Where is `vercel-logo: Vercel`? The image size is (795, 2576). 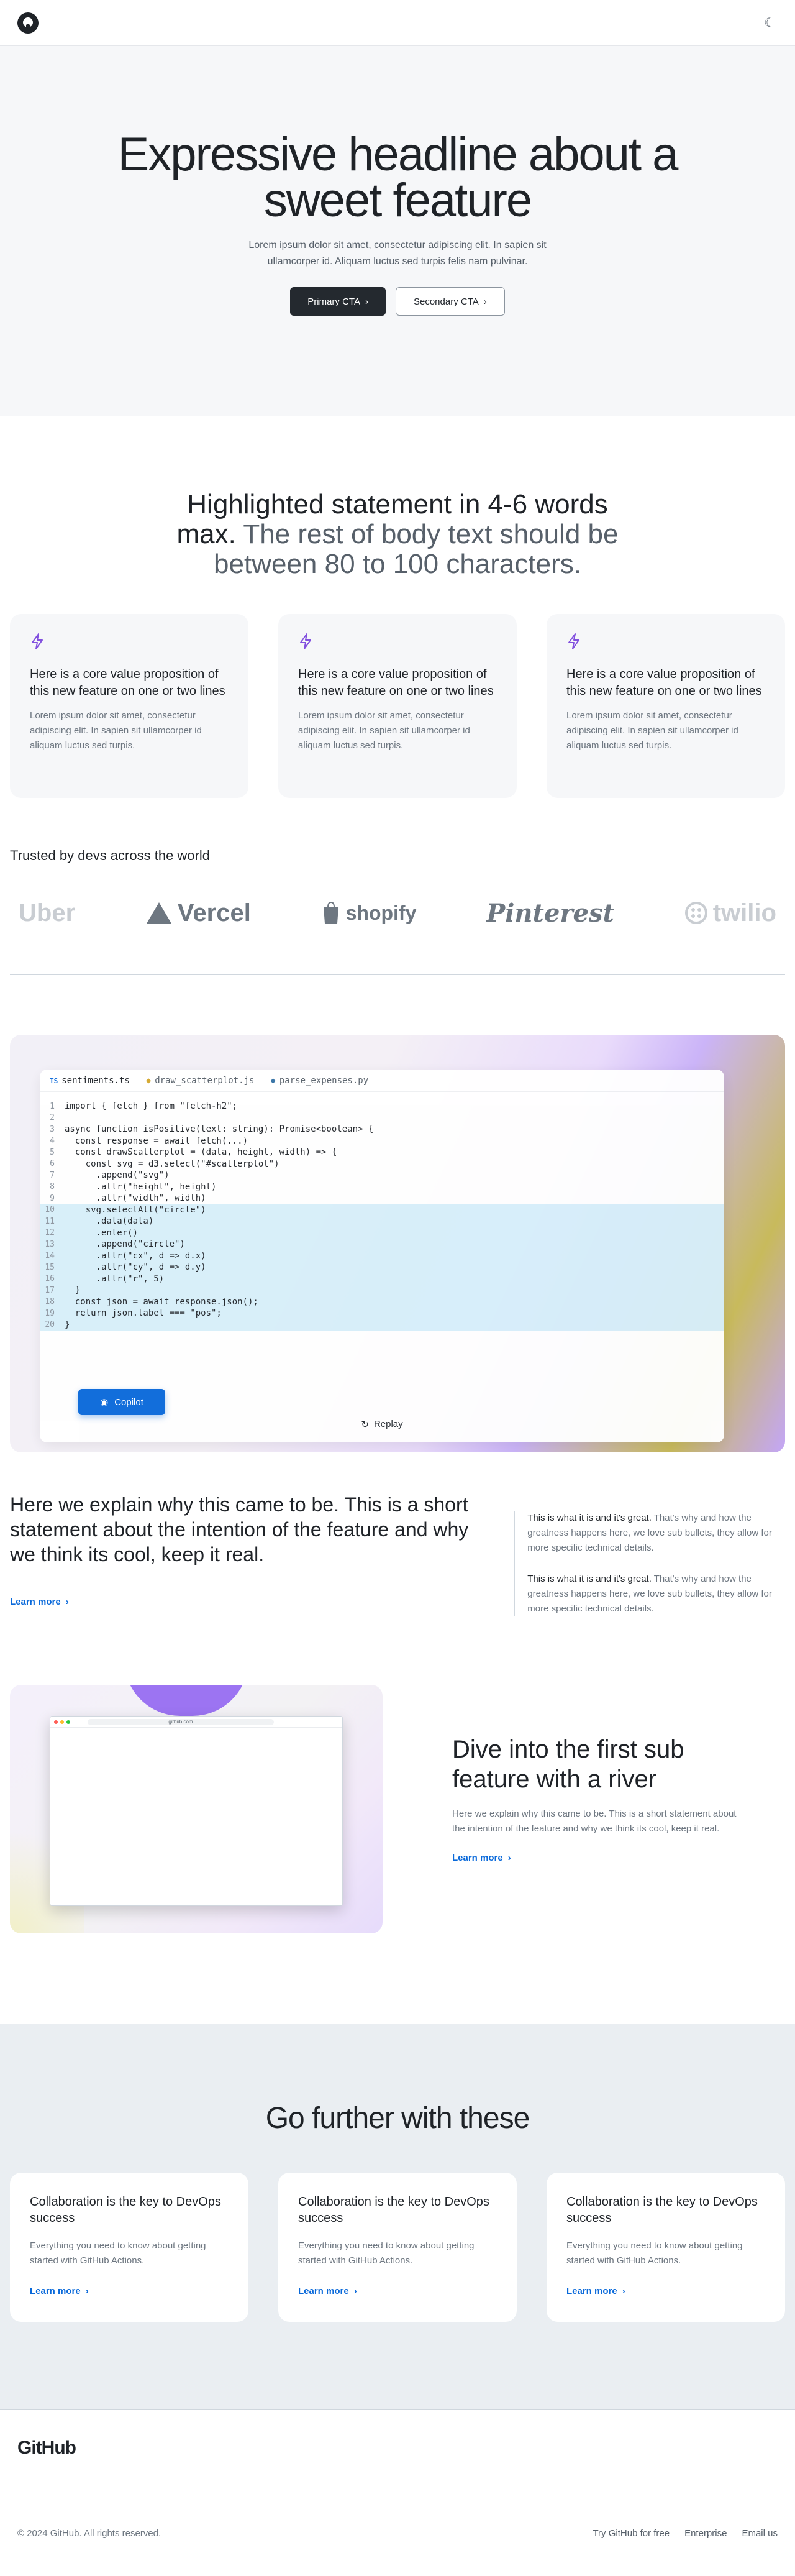
vercel-logo: Vercel is located at coordinates (198, 913).